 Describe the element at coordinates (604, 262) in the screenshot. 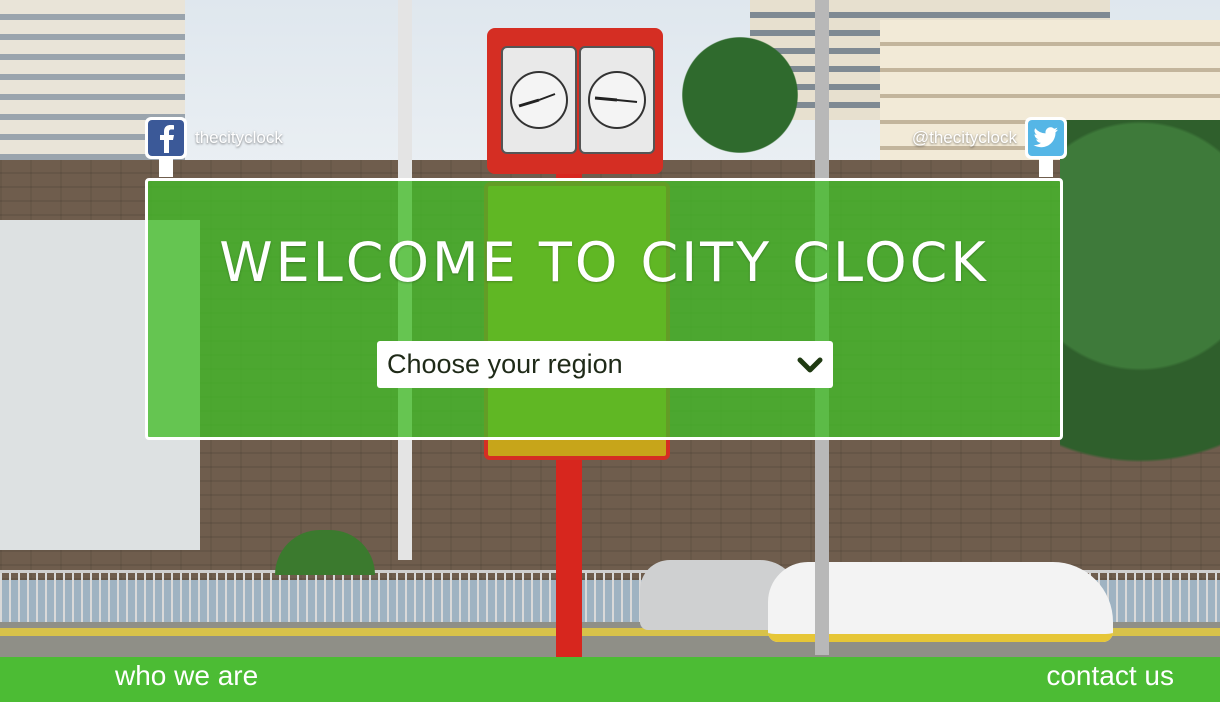

I see `page-title: WELCOME TO CITY CLOCK` at that location.